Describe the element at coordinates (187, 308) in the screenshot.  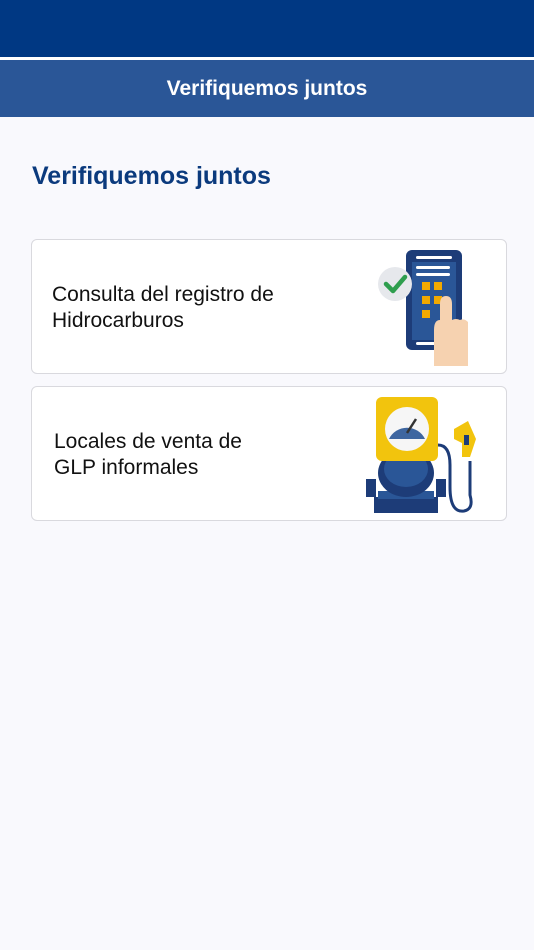
I see `card-label: Consulta del registro de Hidrocarburos` at that location.